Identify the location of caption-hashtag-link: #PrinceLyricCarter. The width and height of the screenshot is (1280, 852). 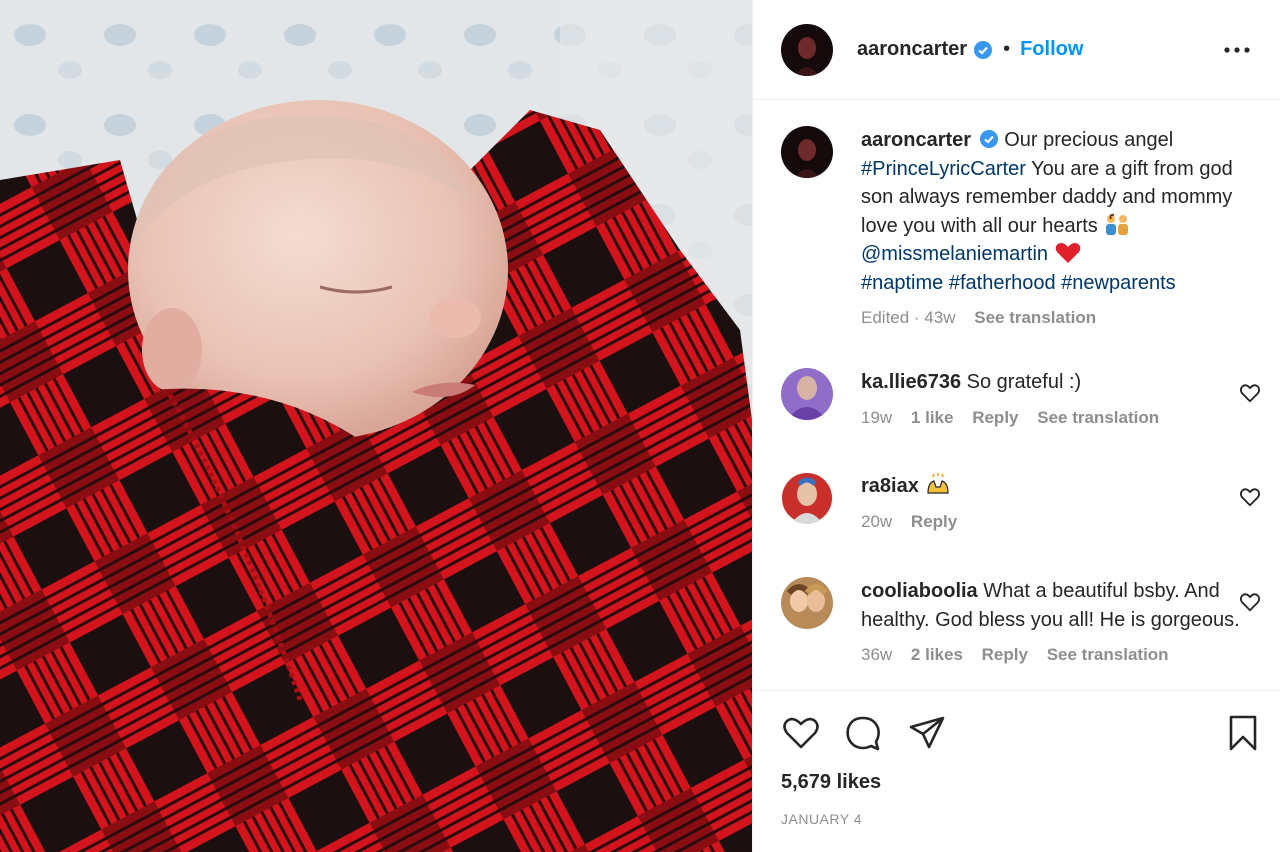
(943, 169).